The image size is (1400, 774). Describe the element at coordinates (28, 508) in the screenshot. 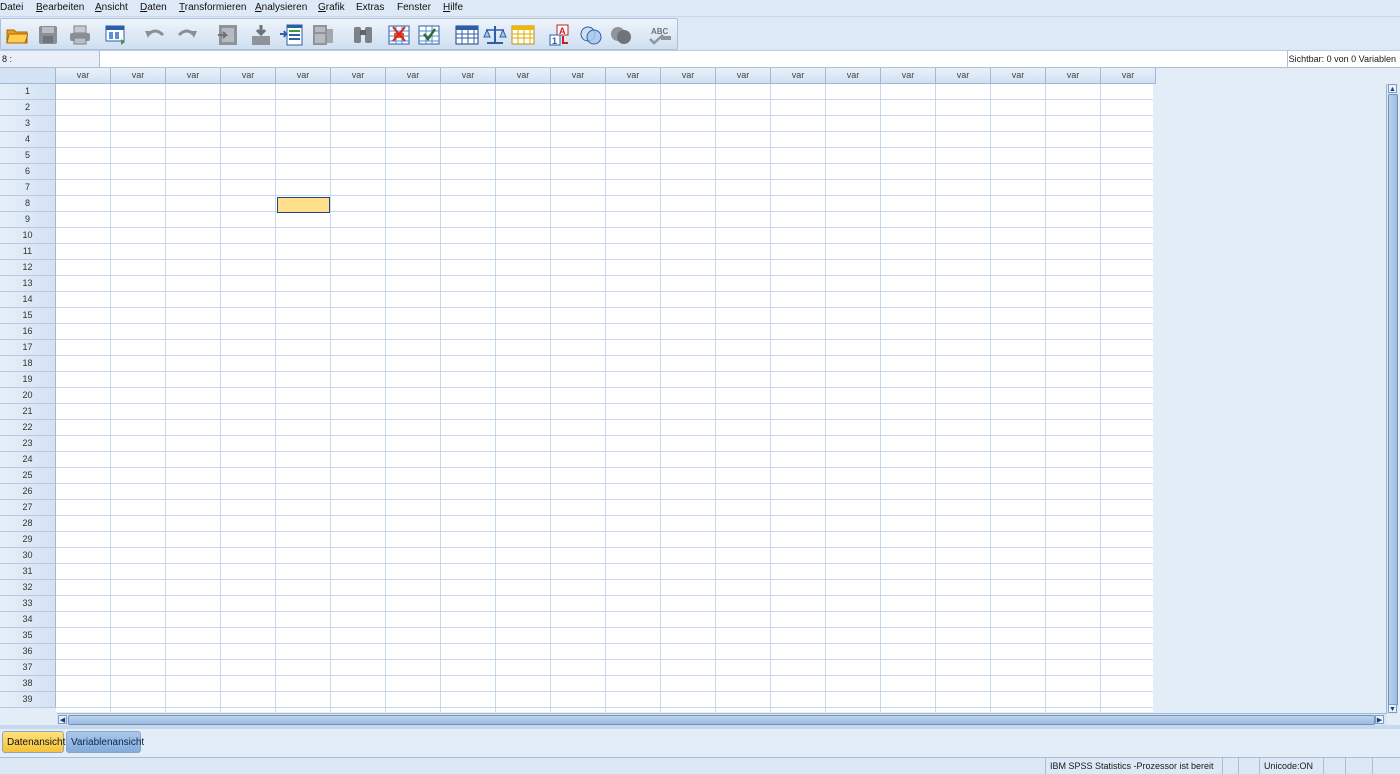

I see `row-header: 27` at that location.